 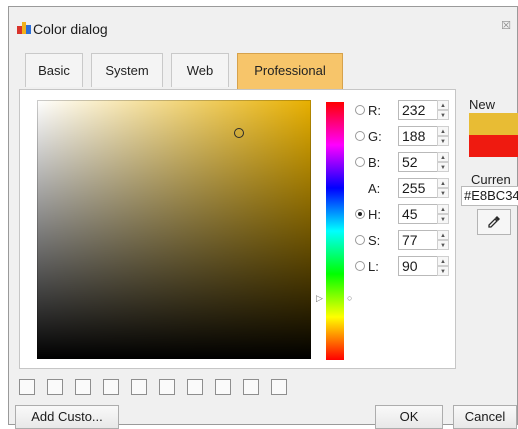 I want to click on tab-system: System, so click(x=127, y=70).